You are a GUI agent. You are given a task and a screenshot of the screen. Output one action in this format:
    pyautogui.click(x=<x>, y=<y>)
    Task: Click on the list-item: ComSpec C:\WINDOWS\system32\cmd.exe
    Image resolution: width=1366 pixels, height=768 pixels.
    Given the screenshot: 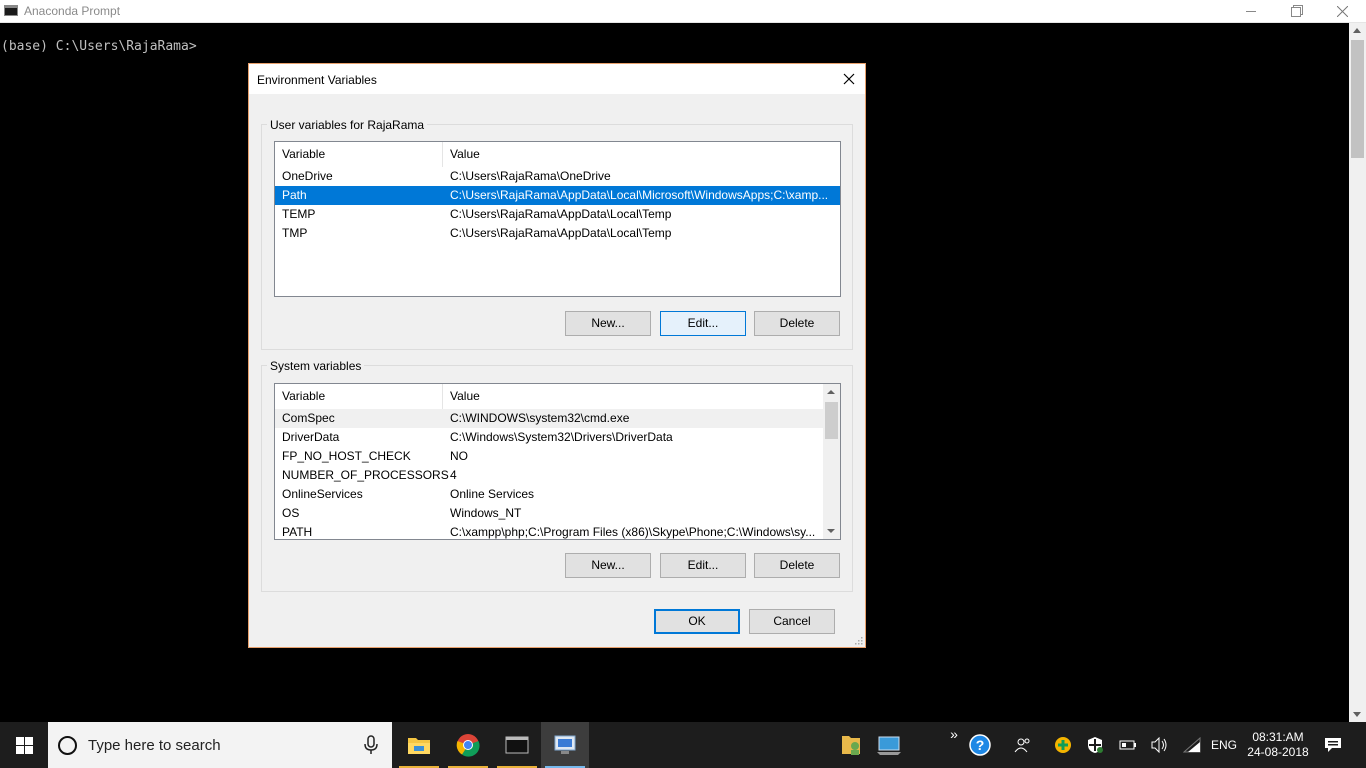 What is the action you would take?
    pyautogui.click(x=557, y=418)
    